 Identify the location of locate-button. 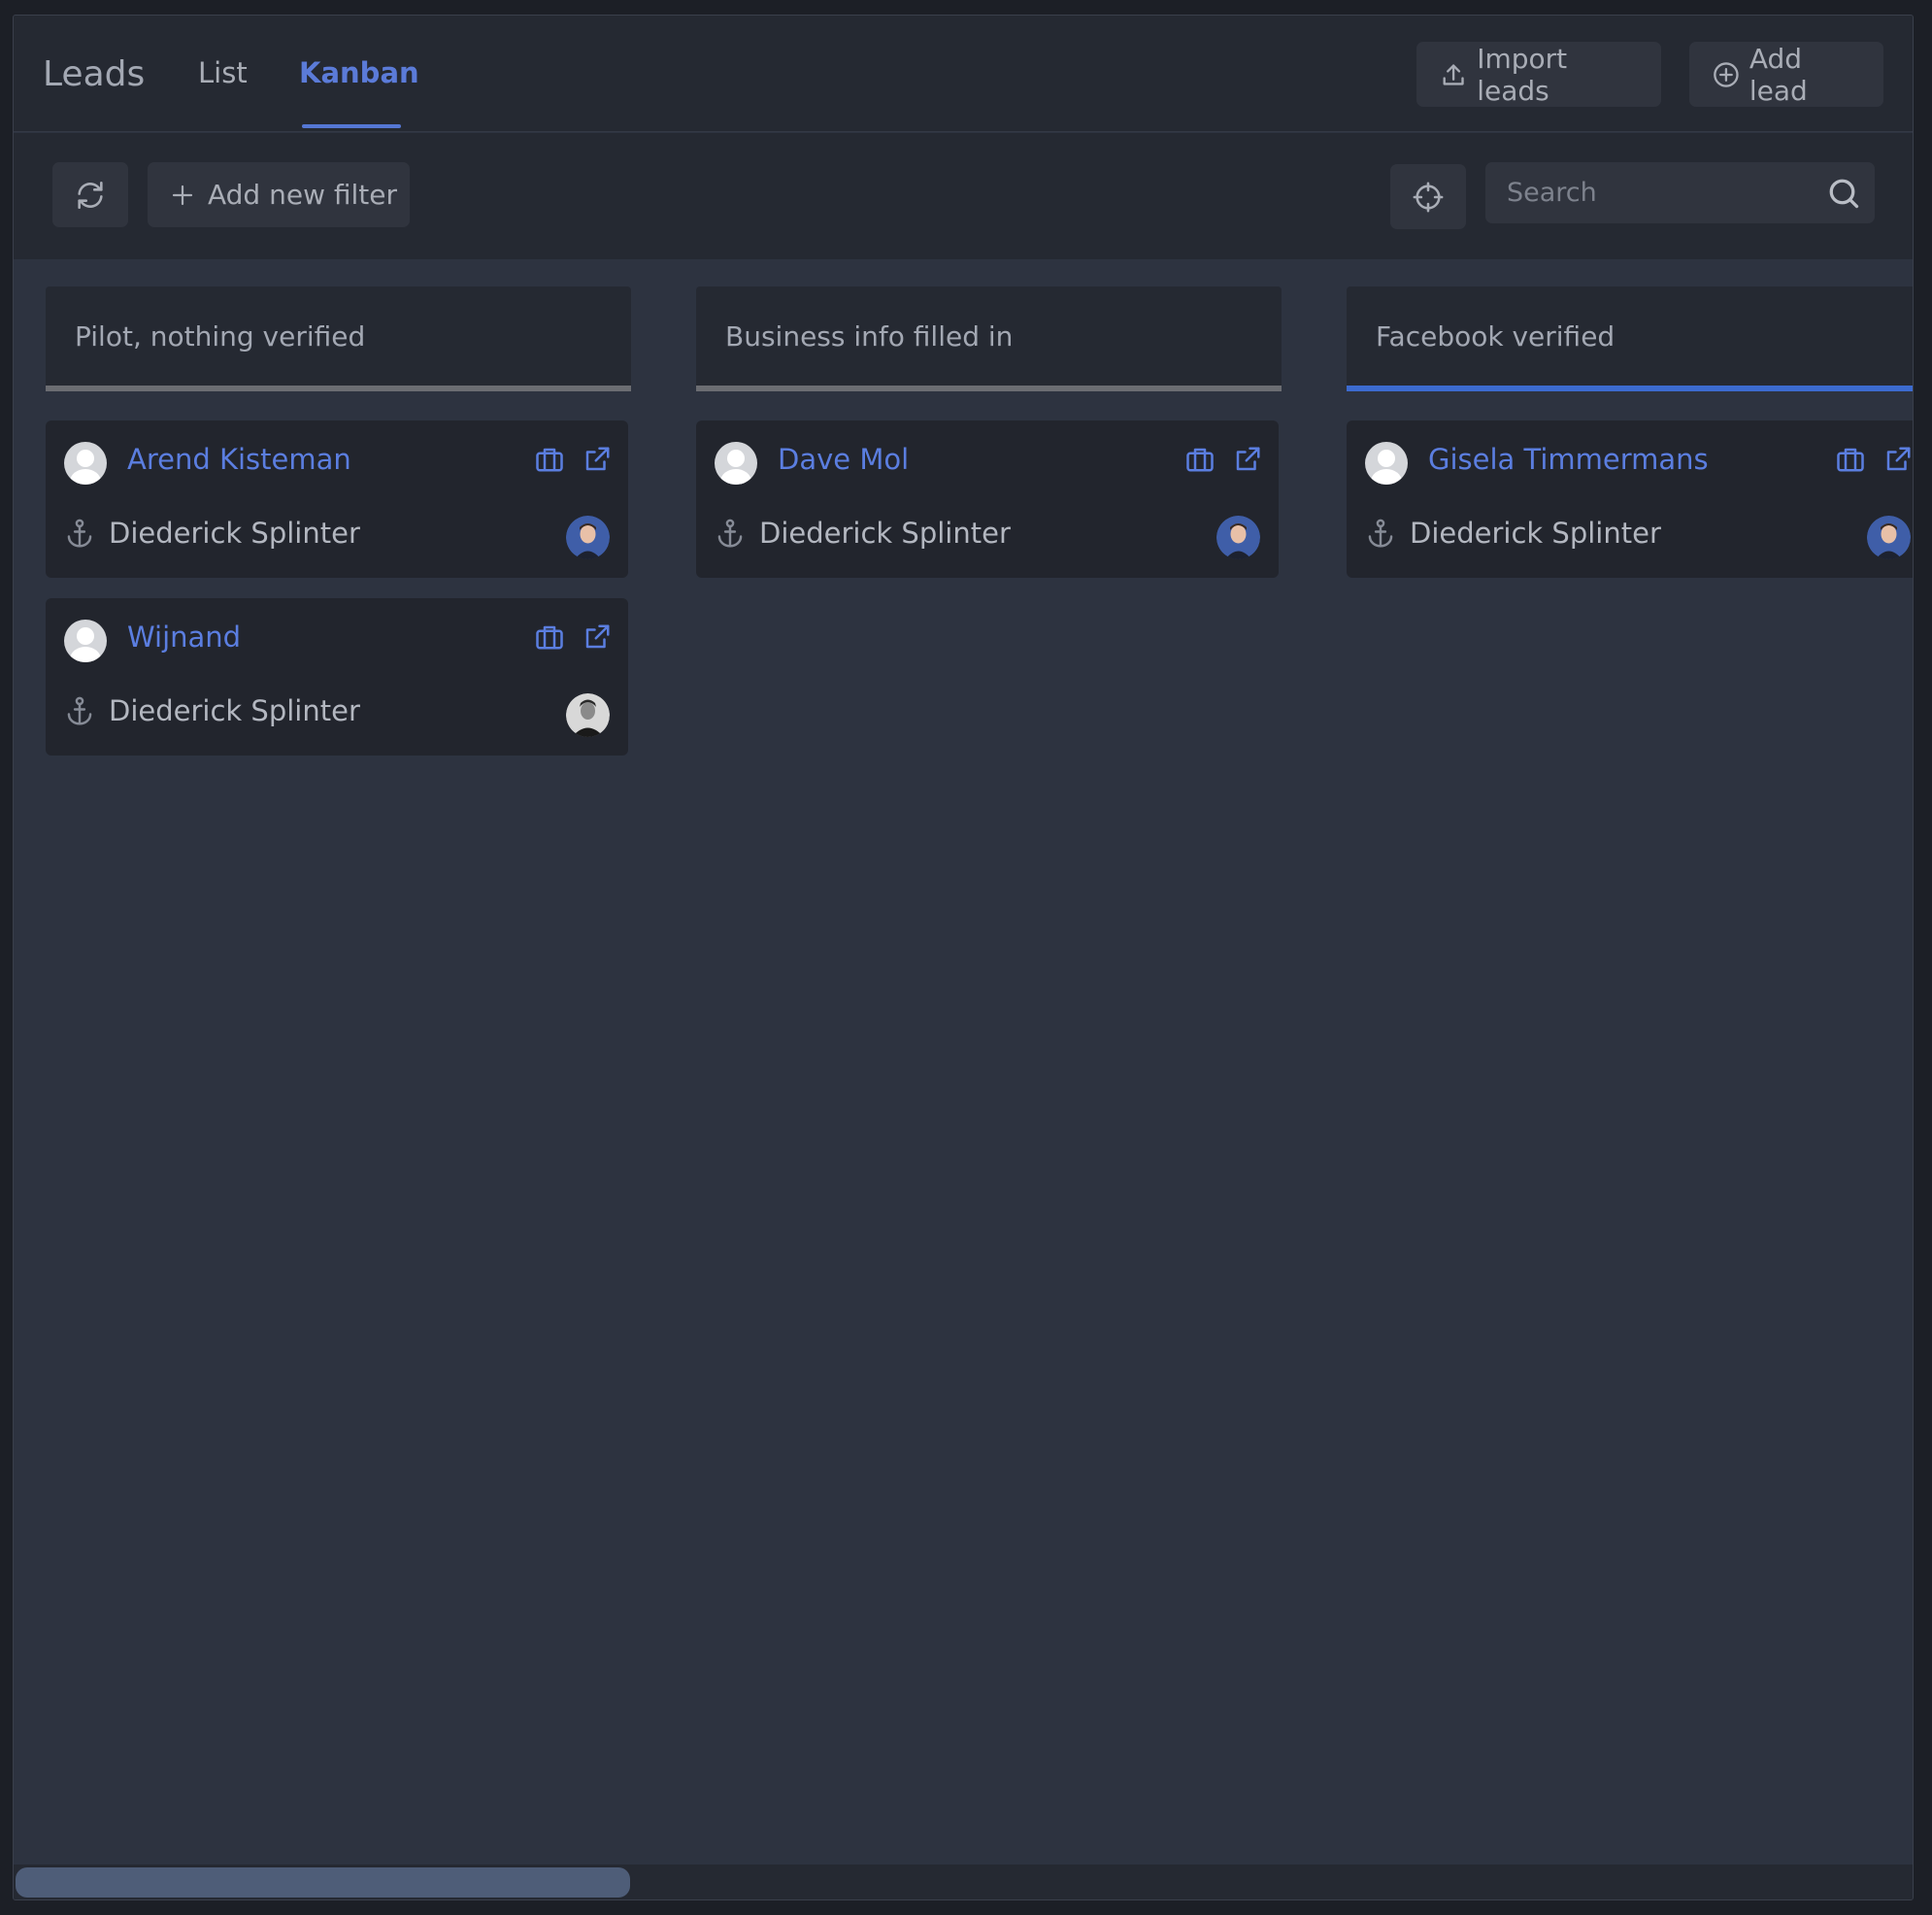
(1428, 196).